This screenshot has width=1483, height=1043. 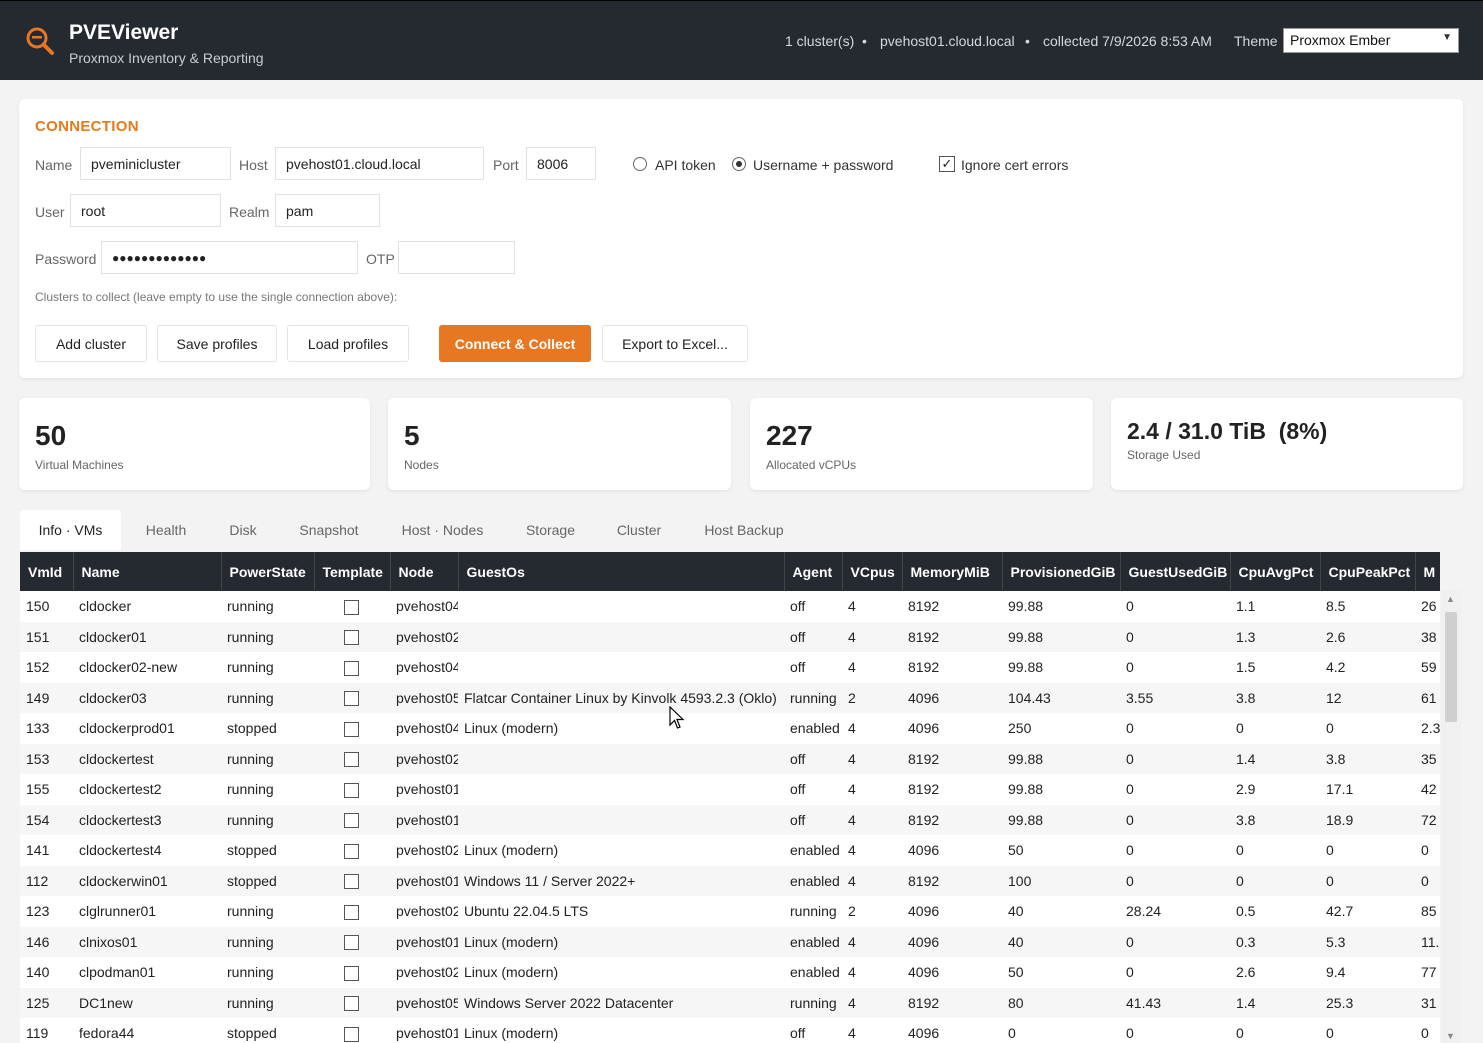 I want to click on host-input: pvehost01.cloud.local, so click(x=379, y=163).